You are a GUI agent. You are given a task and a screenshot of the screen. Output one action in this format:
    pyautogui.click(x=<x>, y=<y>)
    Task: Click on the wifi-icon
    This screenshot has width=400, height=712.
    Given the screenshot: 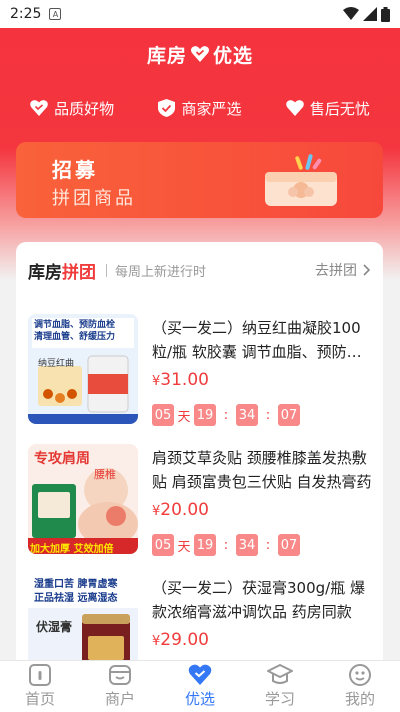 What is the action you would take?
    pyautogui.click(x=351, y=13)
    